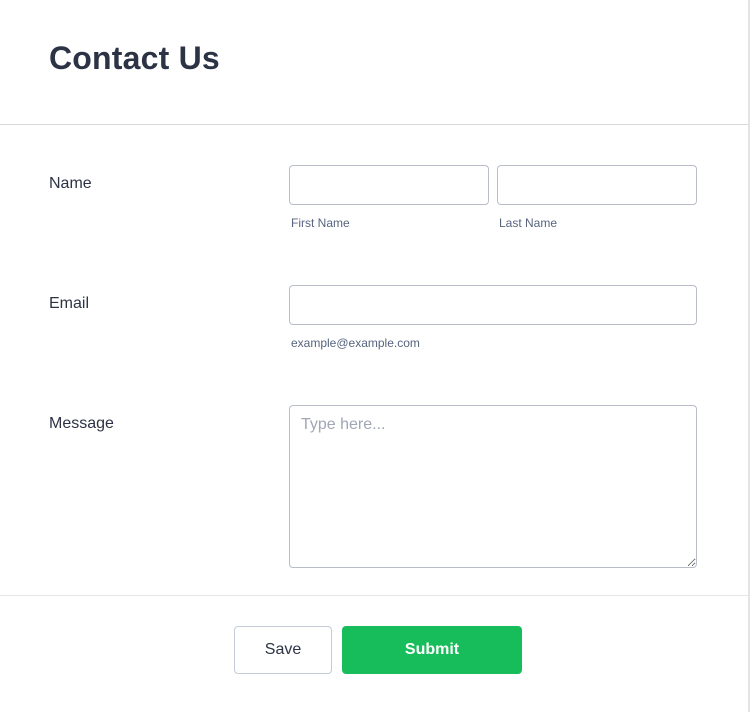 The image size is (750, 712). I want to click on submit-button: Submit, so click(432, 650).